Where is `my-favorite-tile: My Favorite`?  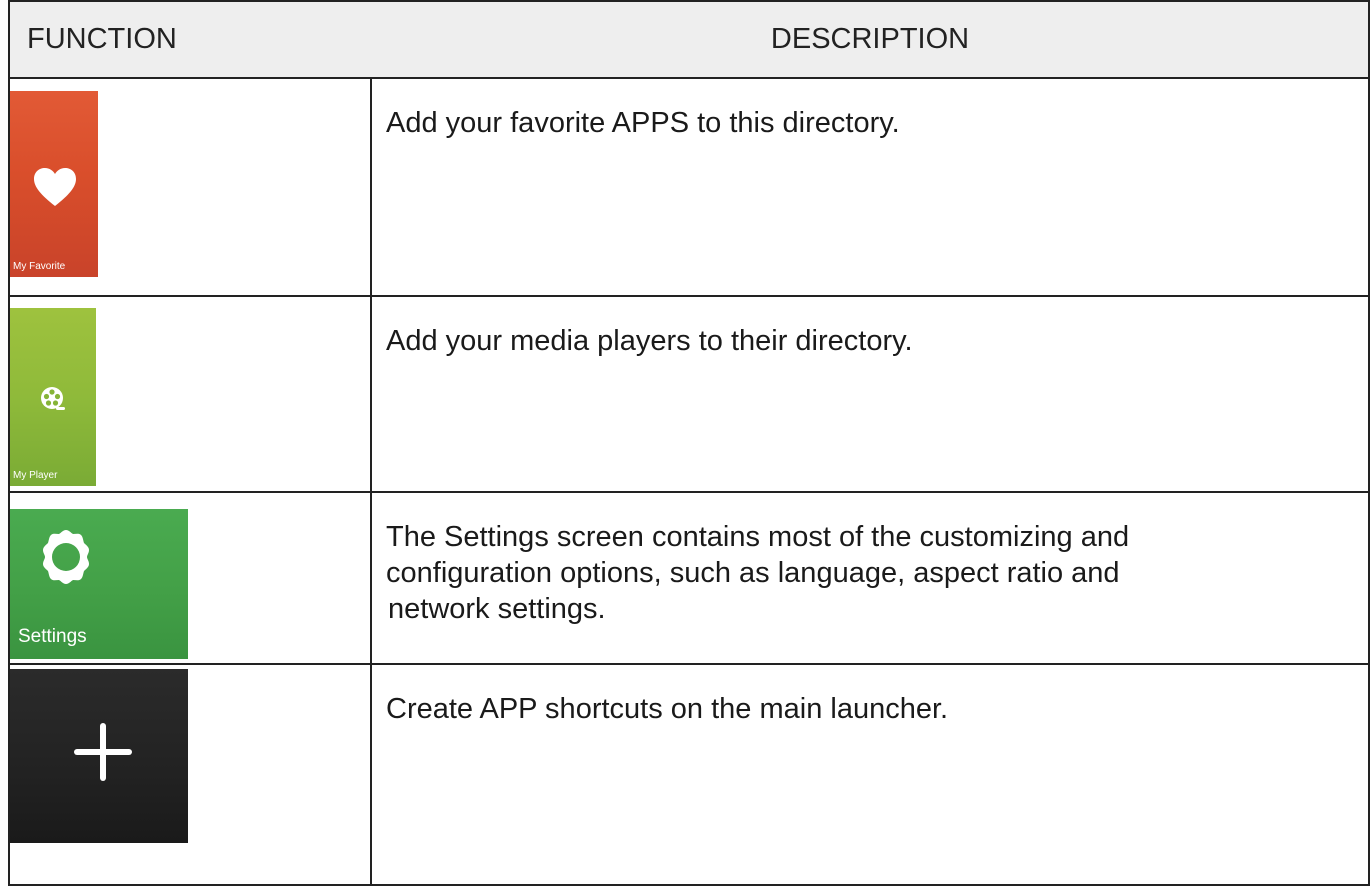 my-favorite-tile: My Favorite is located at coordinates (54, 184).